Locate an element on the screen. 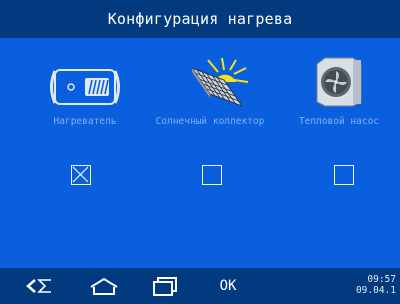  title-bar: Конфигурация нагрева is located at coordinates (200, 19).